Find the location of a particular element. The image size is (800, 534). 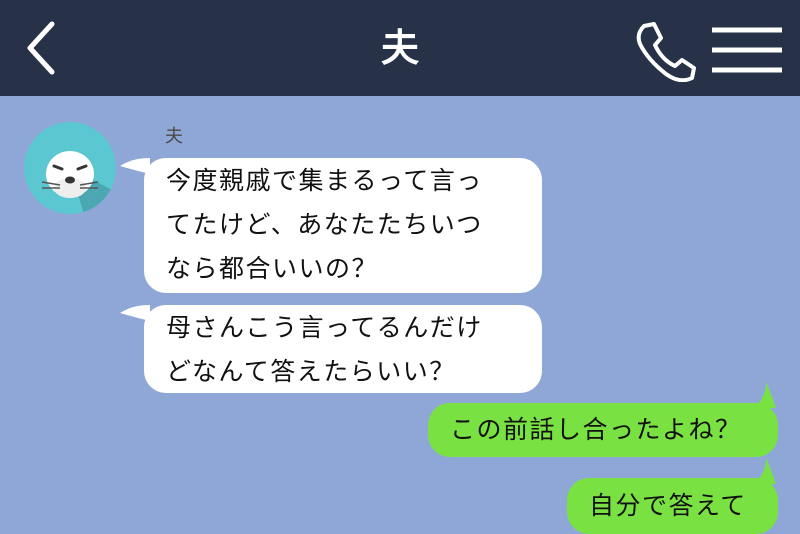

message-bubble-incoming: 母さんこう言ってるんだけ どなんて答えたらいい？ is located at coordinates (343, 349).